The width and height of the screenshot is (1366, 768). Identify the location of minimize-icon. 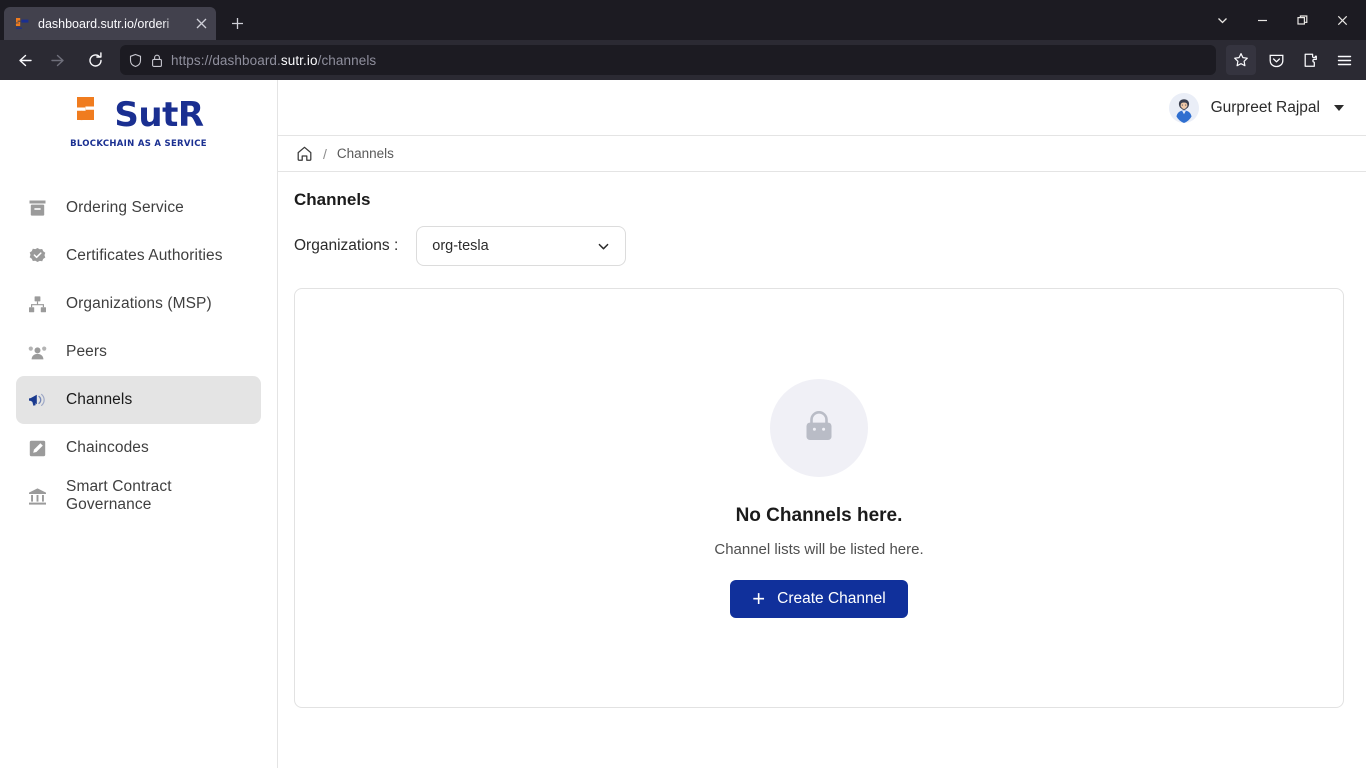
(1262, 20).